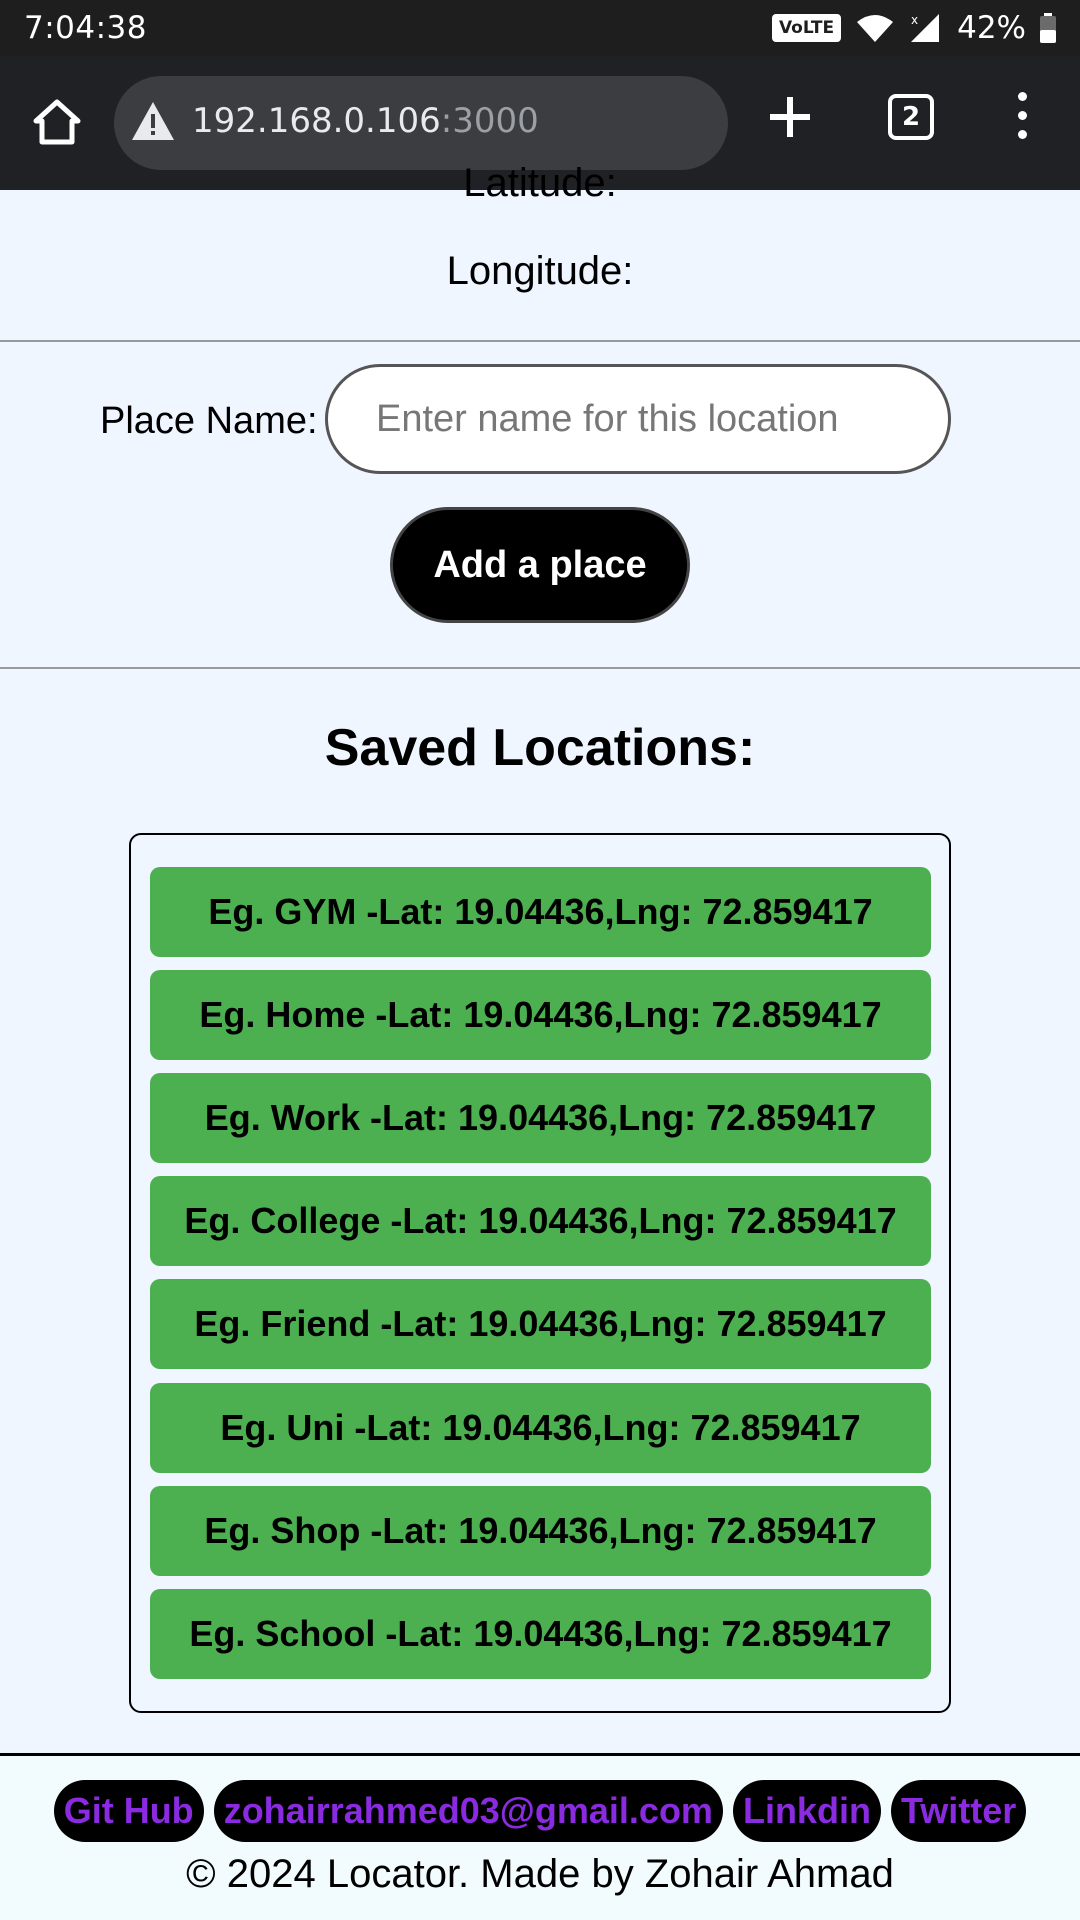  I want to click on battery-icon, so click(1048, 28).